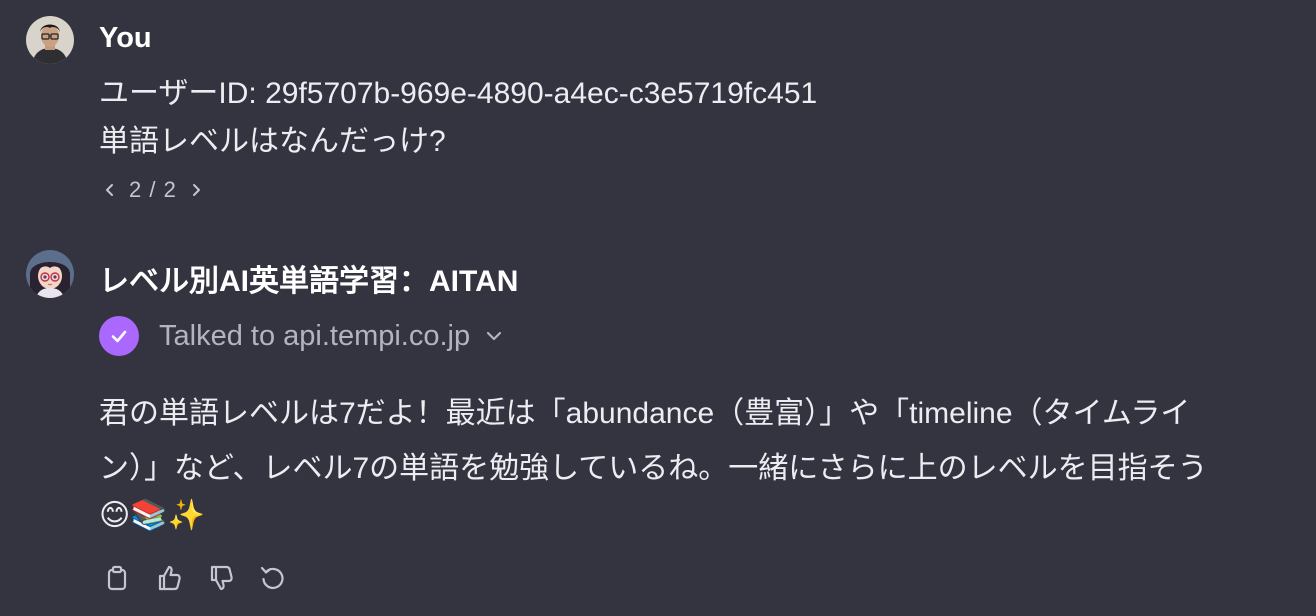 This screenshot has height=616, width=1316. Describe the element at coordinates (196, 190) in the screenshot. I see `chevron-right-icon` at that location.